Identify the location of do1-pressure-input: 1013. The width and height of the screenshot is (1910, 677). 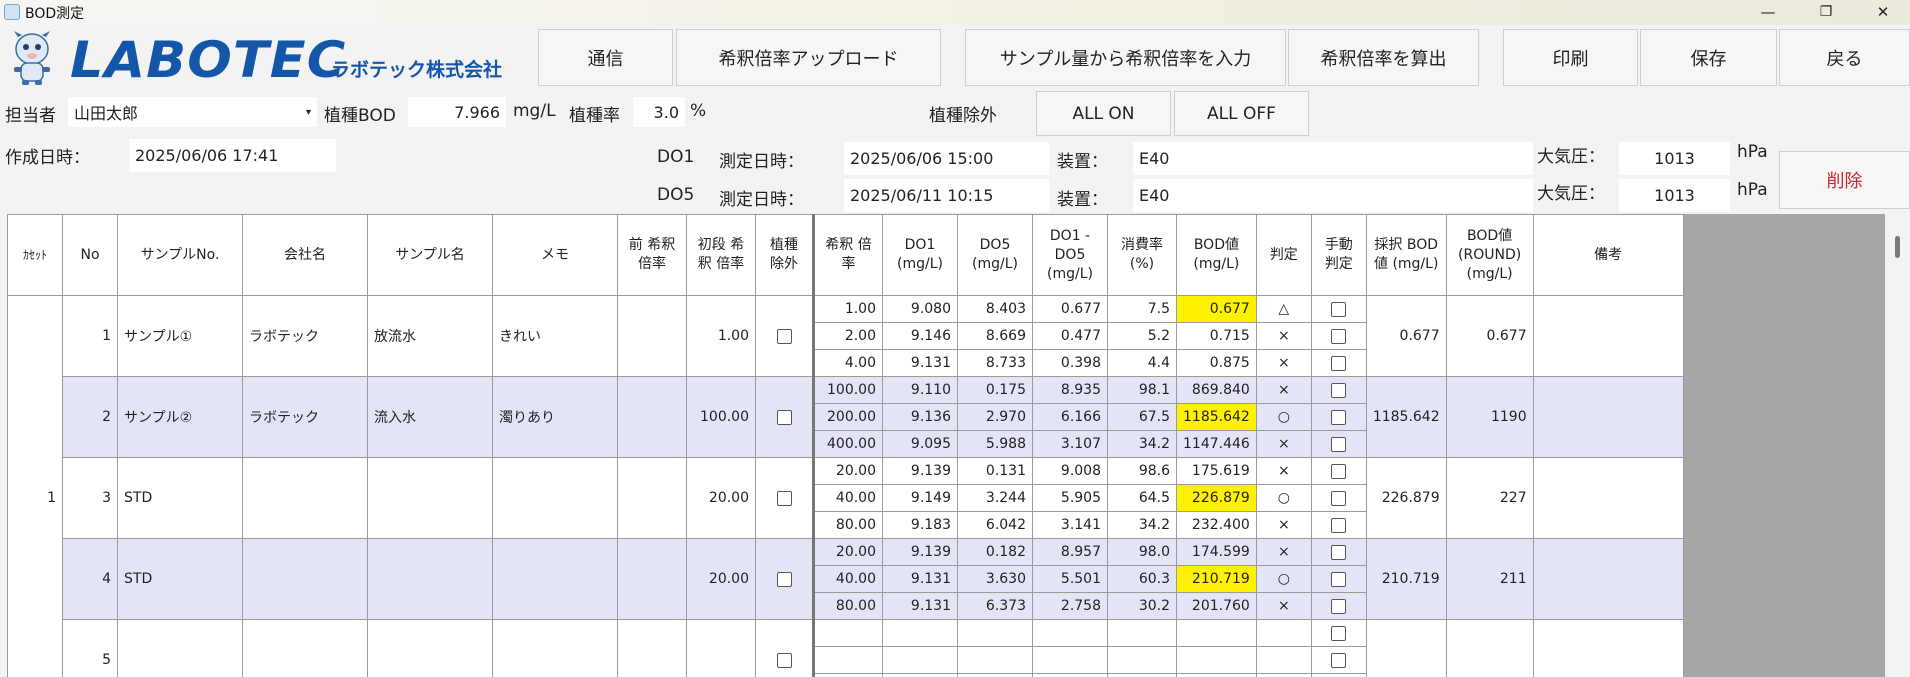
(1674, 158).